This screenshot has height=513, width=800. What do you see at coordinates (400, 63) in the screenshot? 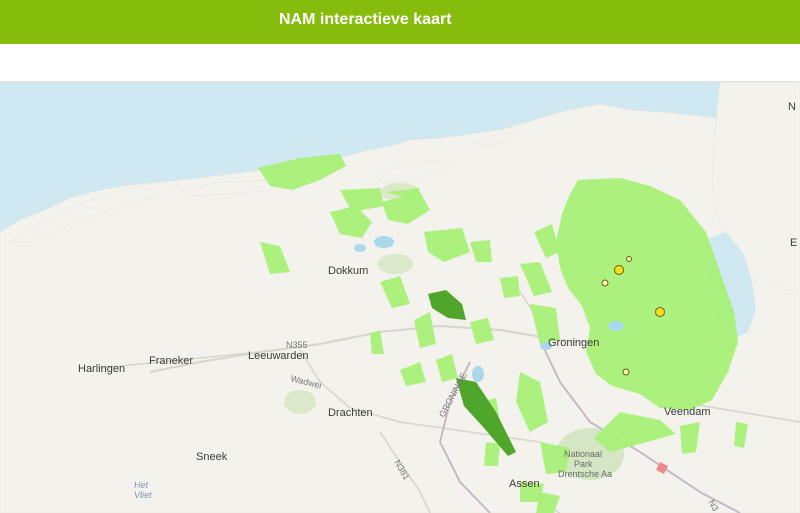
I see `toolbar-bar` at bounding box center [400, 63].